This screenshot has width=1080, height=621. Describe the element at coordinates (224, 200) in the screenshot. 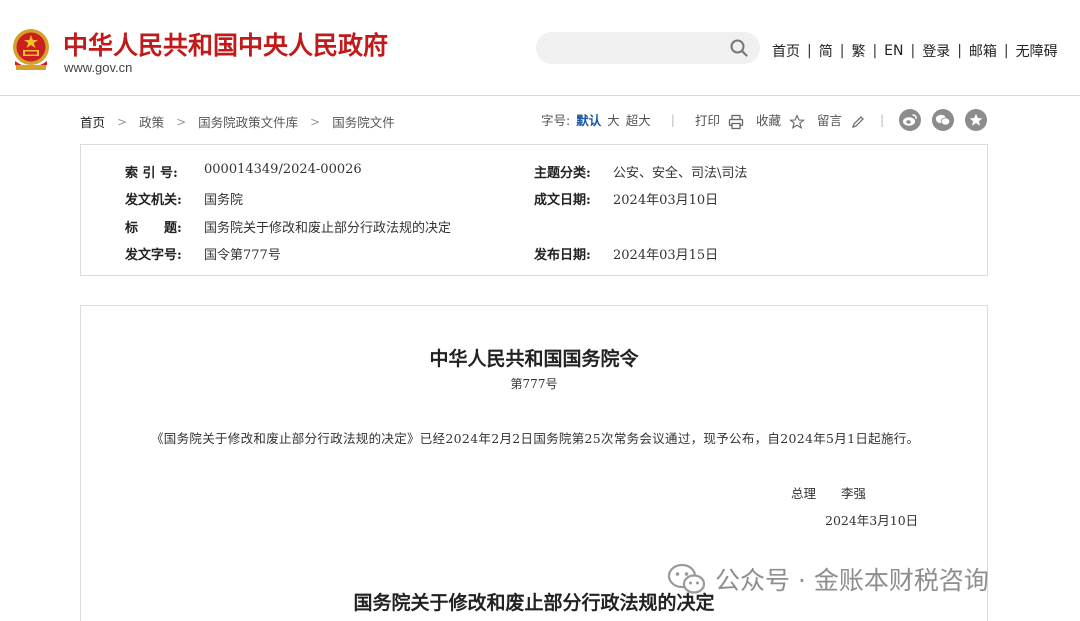

I see `issuer-value: 国务院` at that location.